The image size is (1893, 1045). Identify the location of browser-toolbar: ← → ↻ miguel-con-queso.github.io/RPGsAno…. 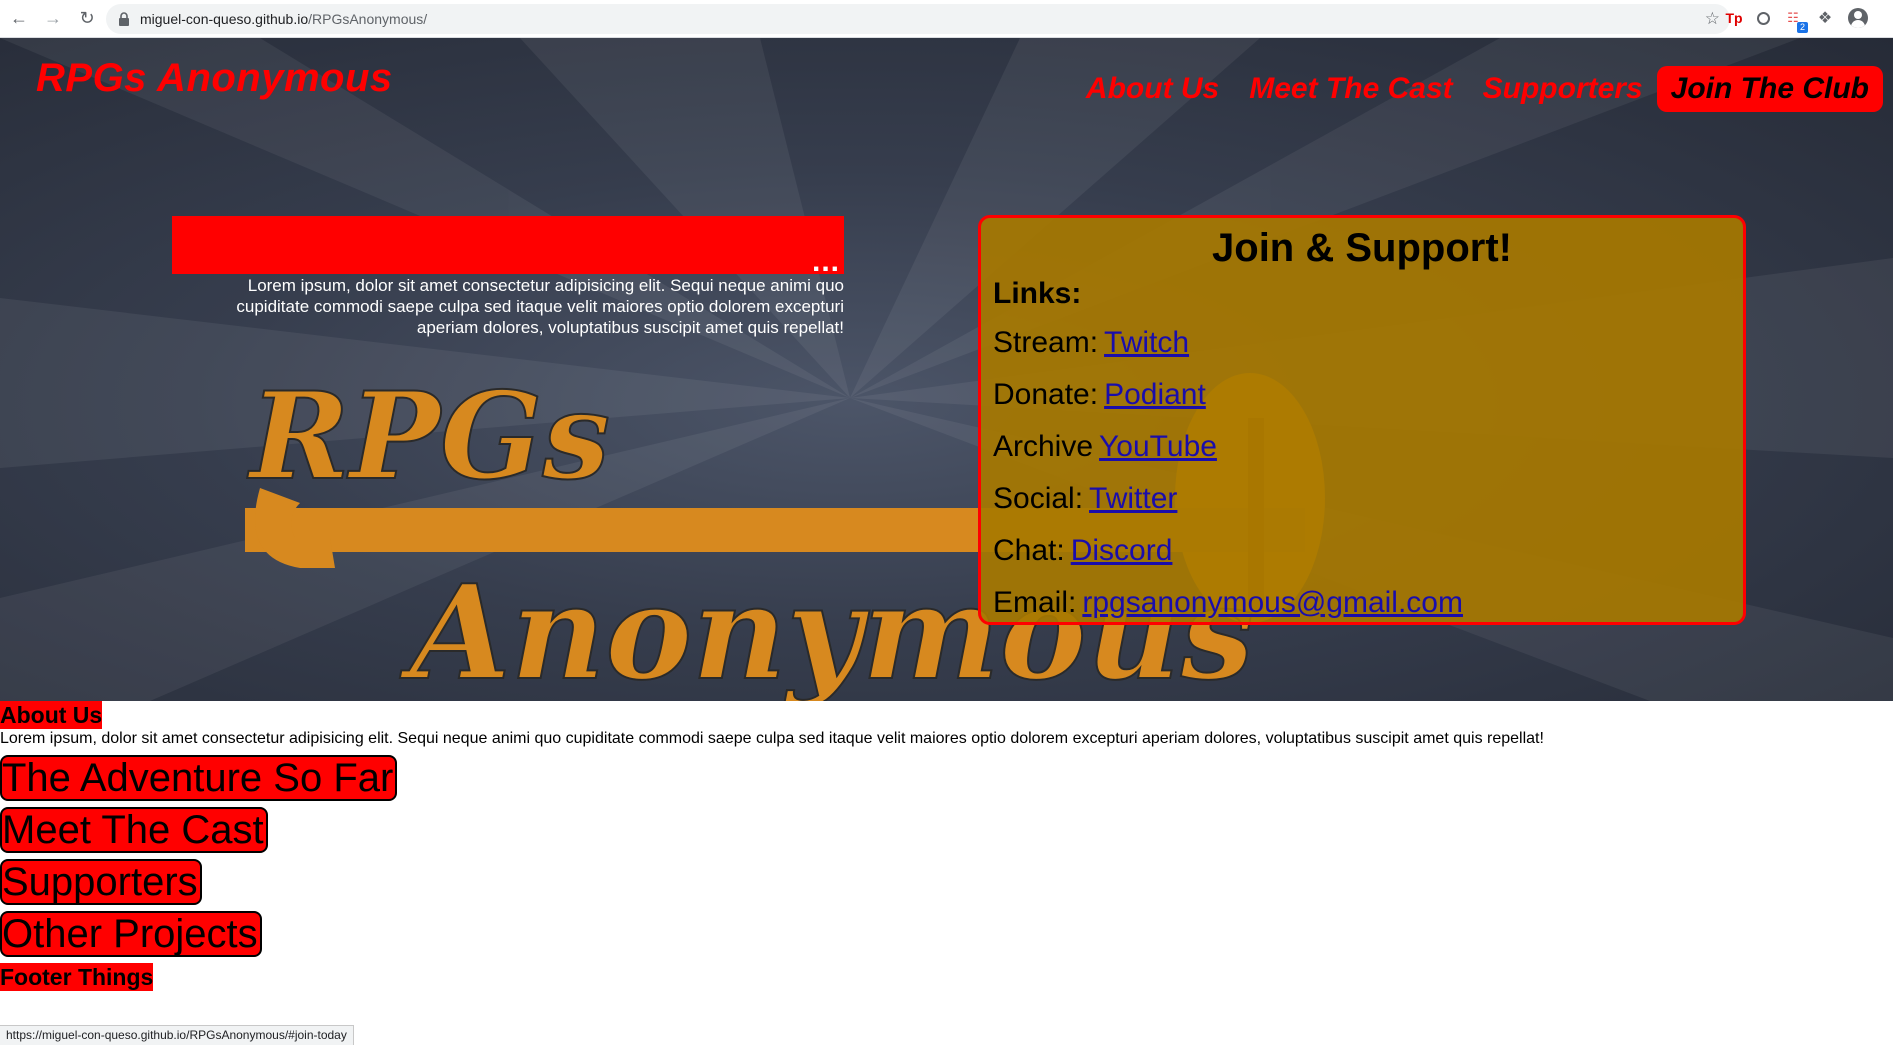
(946, 19).